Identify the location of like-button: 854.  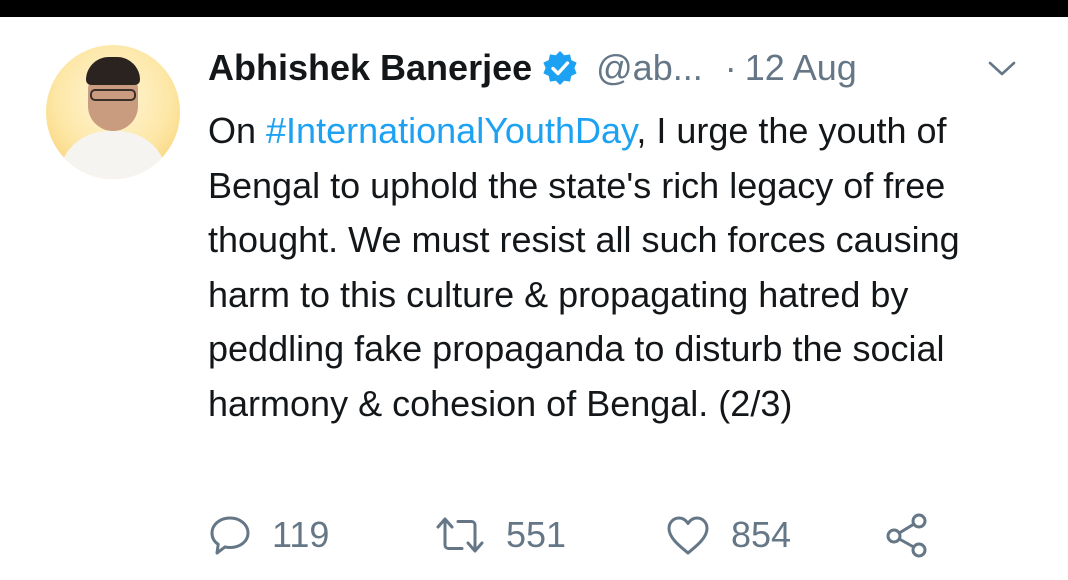
(728, 535).